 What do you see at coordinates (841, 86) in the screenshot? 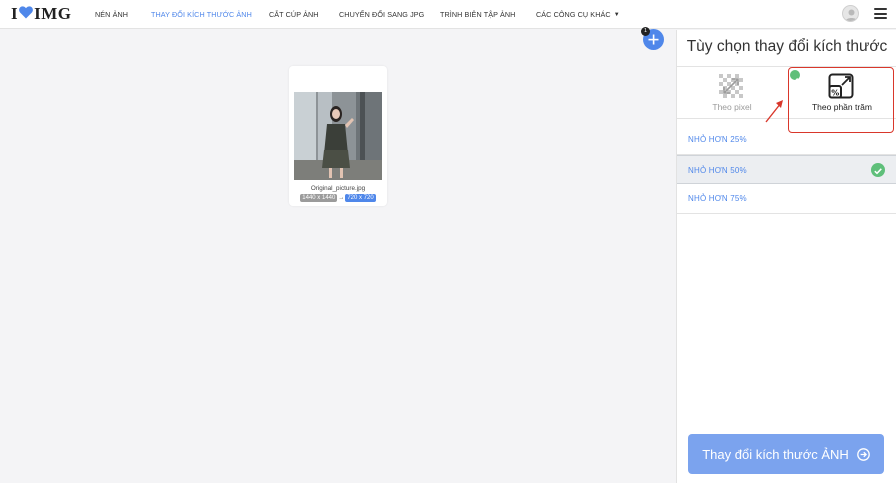
I see `percent-resize-icon: %` at bounding box center [841, 86].